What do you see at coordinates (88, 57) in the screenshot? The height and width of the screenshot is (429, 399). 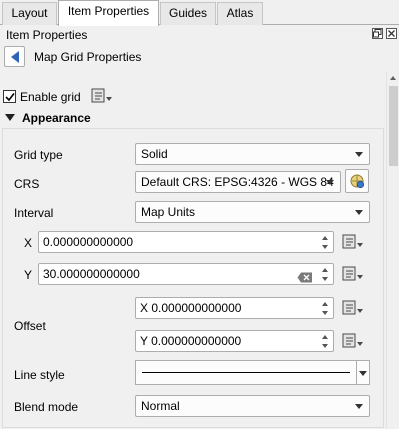 I see `breadcrumb: Map Grid Properties` at bounding box center [88, 57].